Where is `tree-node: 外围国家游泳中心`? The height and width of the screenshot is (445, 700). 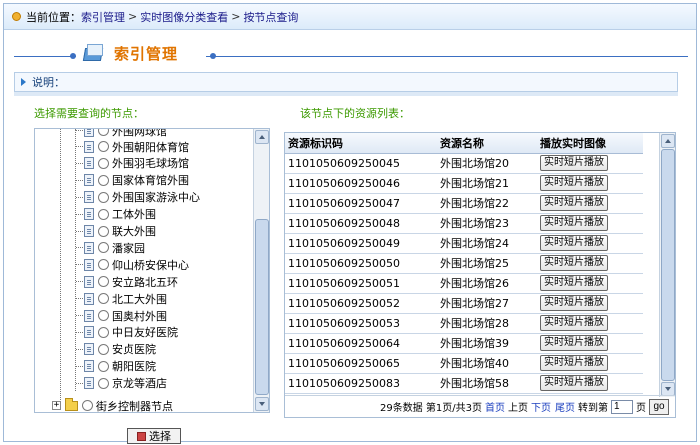
tree-node: 外围国家游泳中心 is located at coordinates (138, 197).